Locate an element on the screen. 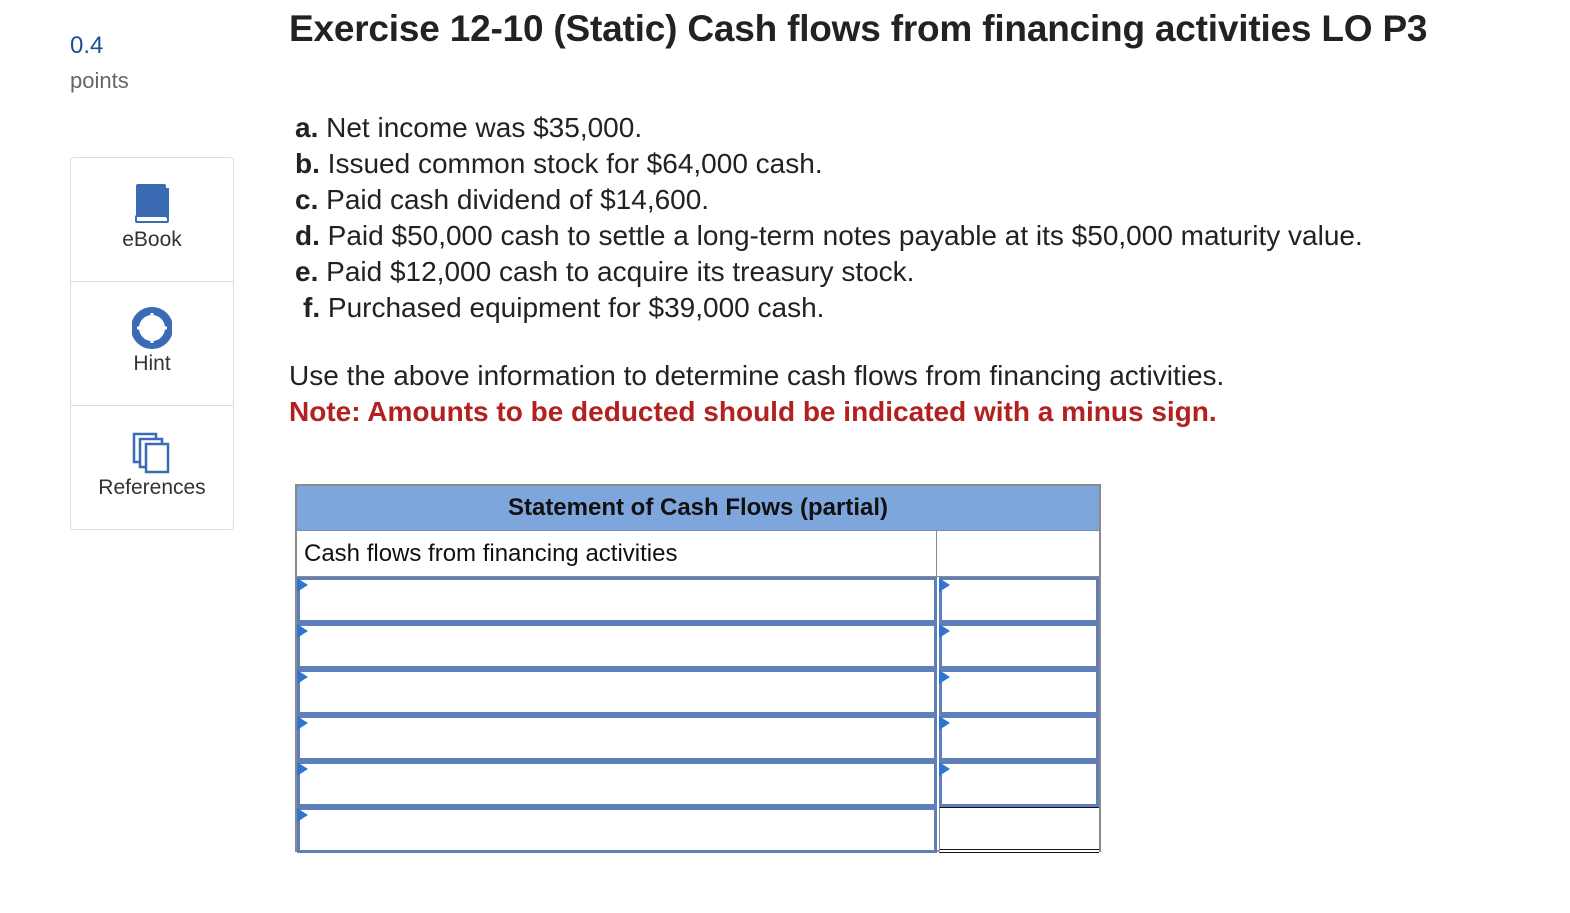 The height and width of the screenshot is (913, 1570). item-letter: b. is located at coordinates (307, 163).